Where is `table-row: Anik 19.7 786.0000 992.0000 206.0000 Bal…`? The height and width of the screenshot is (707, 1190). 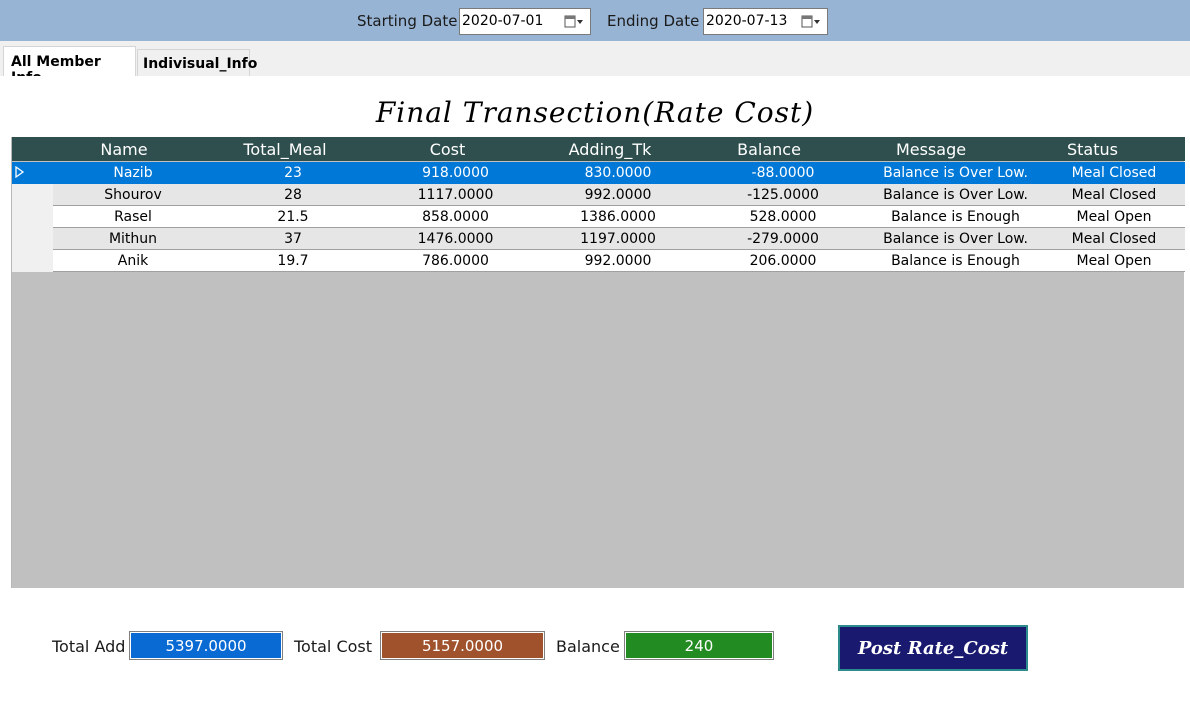 table-row: Anik 19.7 786.0000 992.0000 206.0000 Bal… is located at coordinates (619, 261).